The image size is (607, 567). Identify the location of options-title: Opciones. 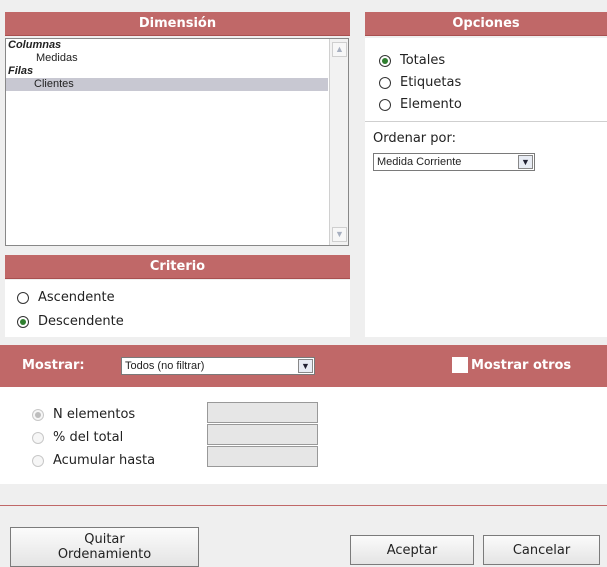
(486, 23).